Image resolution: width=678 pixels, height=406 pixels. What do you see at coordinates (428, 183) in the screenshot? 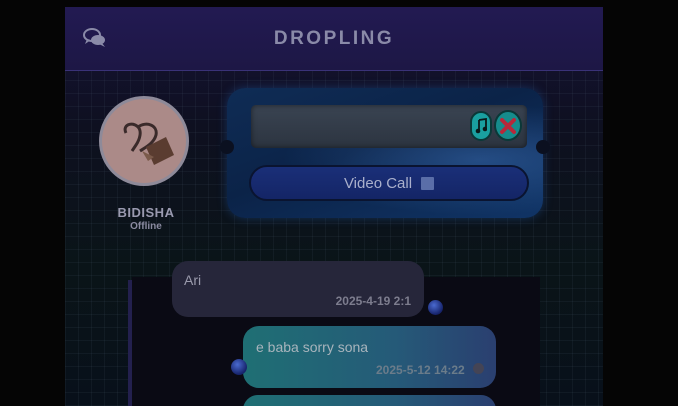
I see `video-camera-icon` at bounding box center [428, 183].